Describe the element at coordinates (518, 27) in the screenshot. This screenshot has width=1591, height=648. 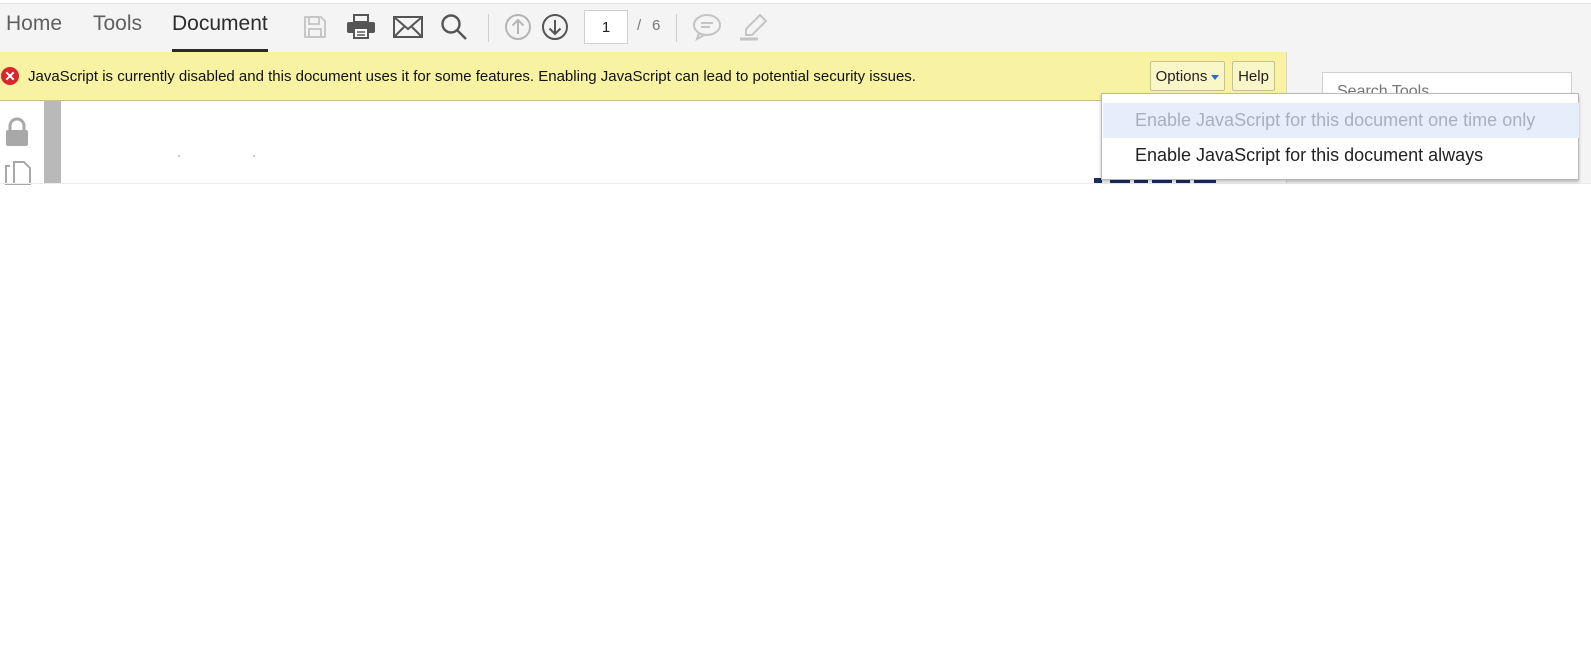
I see `page-up-icon` at that location.